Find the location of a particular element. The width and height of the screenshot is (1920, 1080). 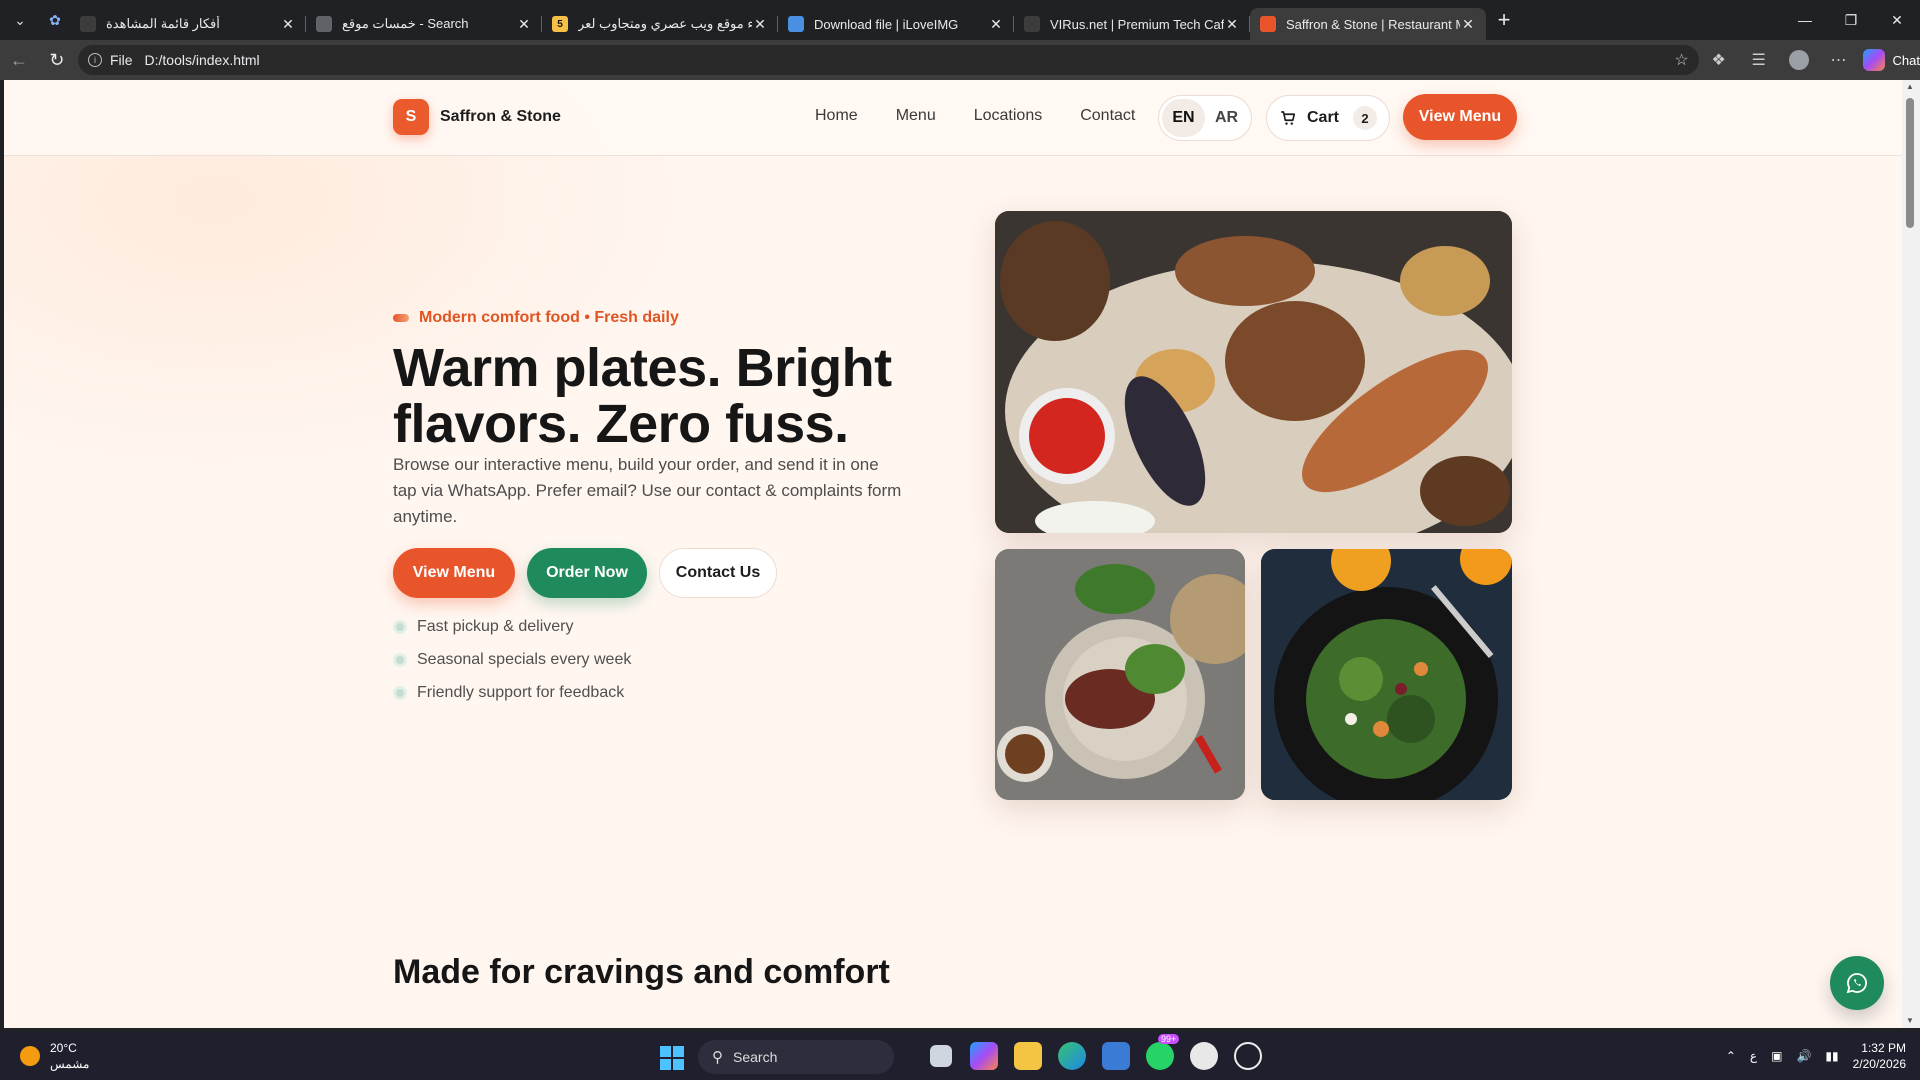

tab-title: خمسات موقع - Search is located at coordinates (405, 23).